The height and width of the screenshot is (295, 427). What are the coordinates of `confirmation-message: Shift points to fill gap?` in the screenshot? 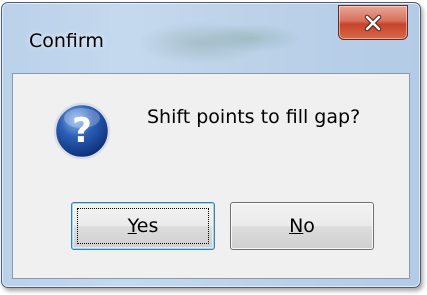 It's located at (254, 117).